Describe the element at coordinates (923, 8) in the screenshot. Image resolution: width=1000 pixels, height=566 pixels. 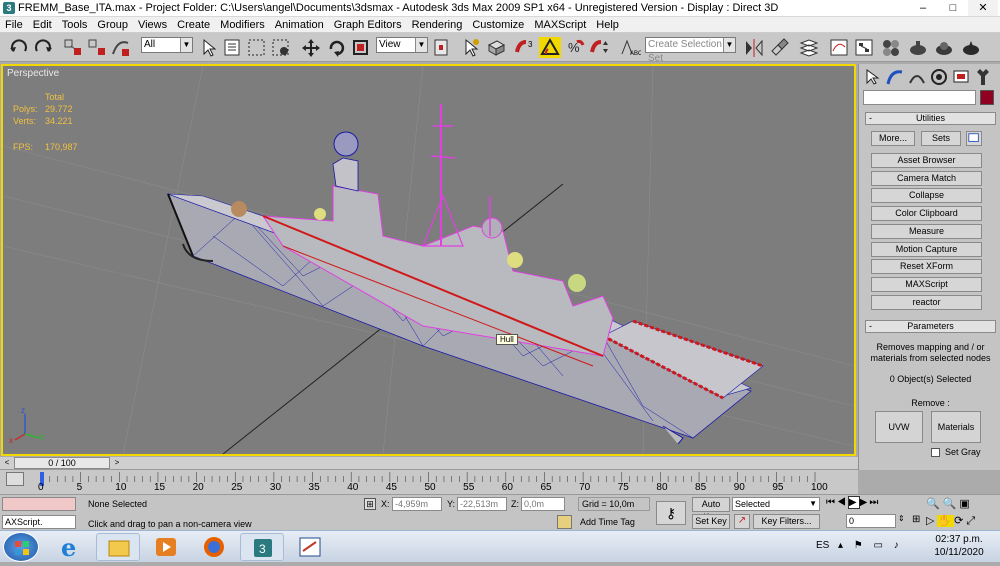
I see `minimize-button: –` at that location.